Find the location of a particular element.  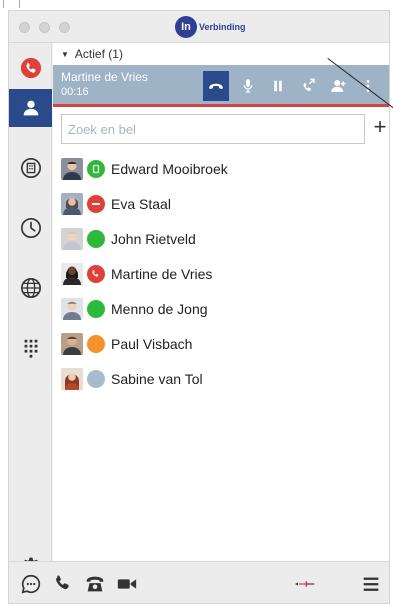

contact-row: Edward Mooibroek is located at coordinates (221, 168).